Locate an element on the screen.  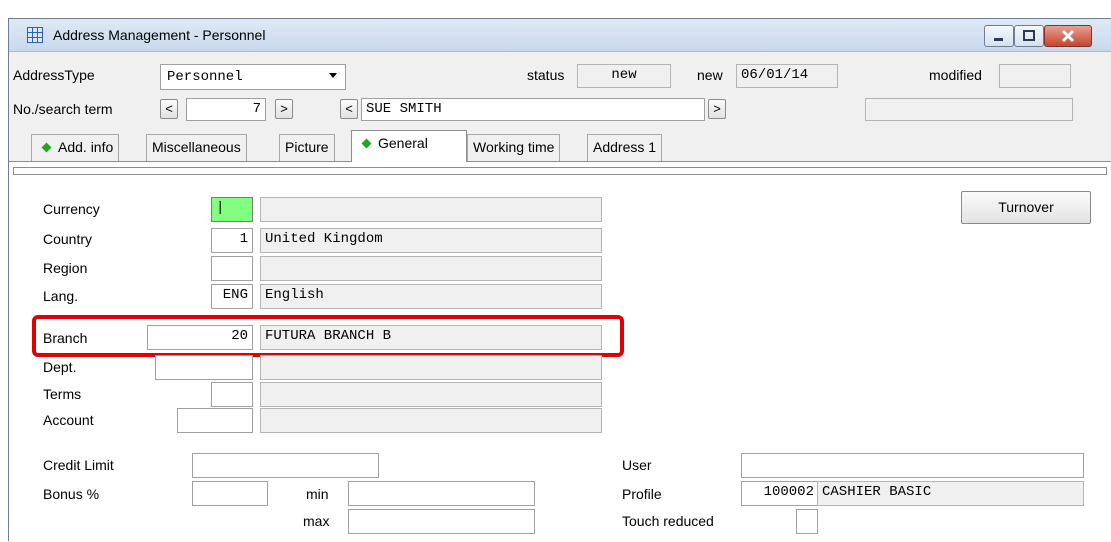
tab-picture: Picture is located at coordinates (307, 147).